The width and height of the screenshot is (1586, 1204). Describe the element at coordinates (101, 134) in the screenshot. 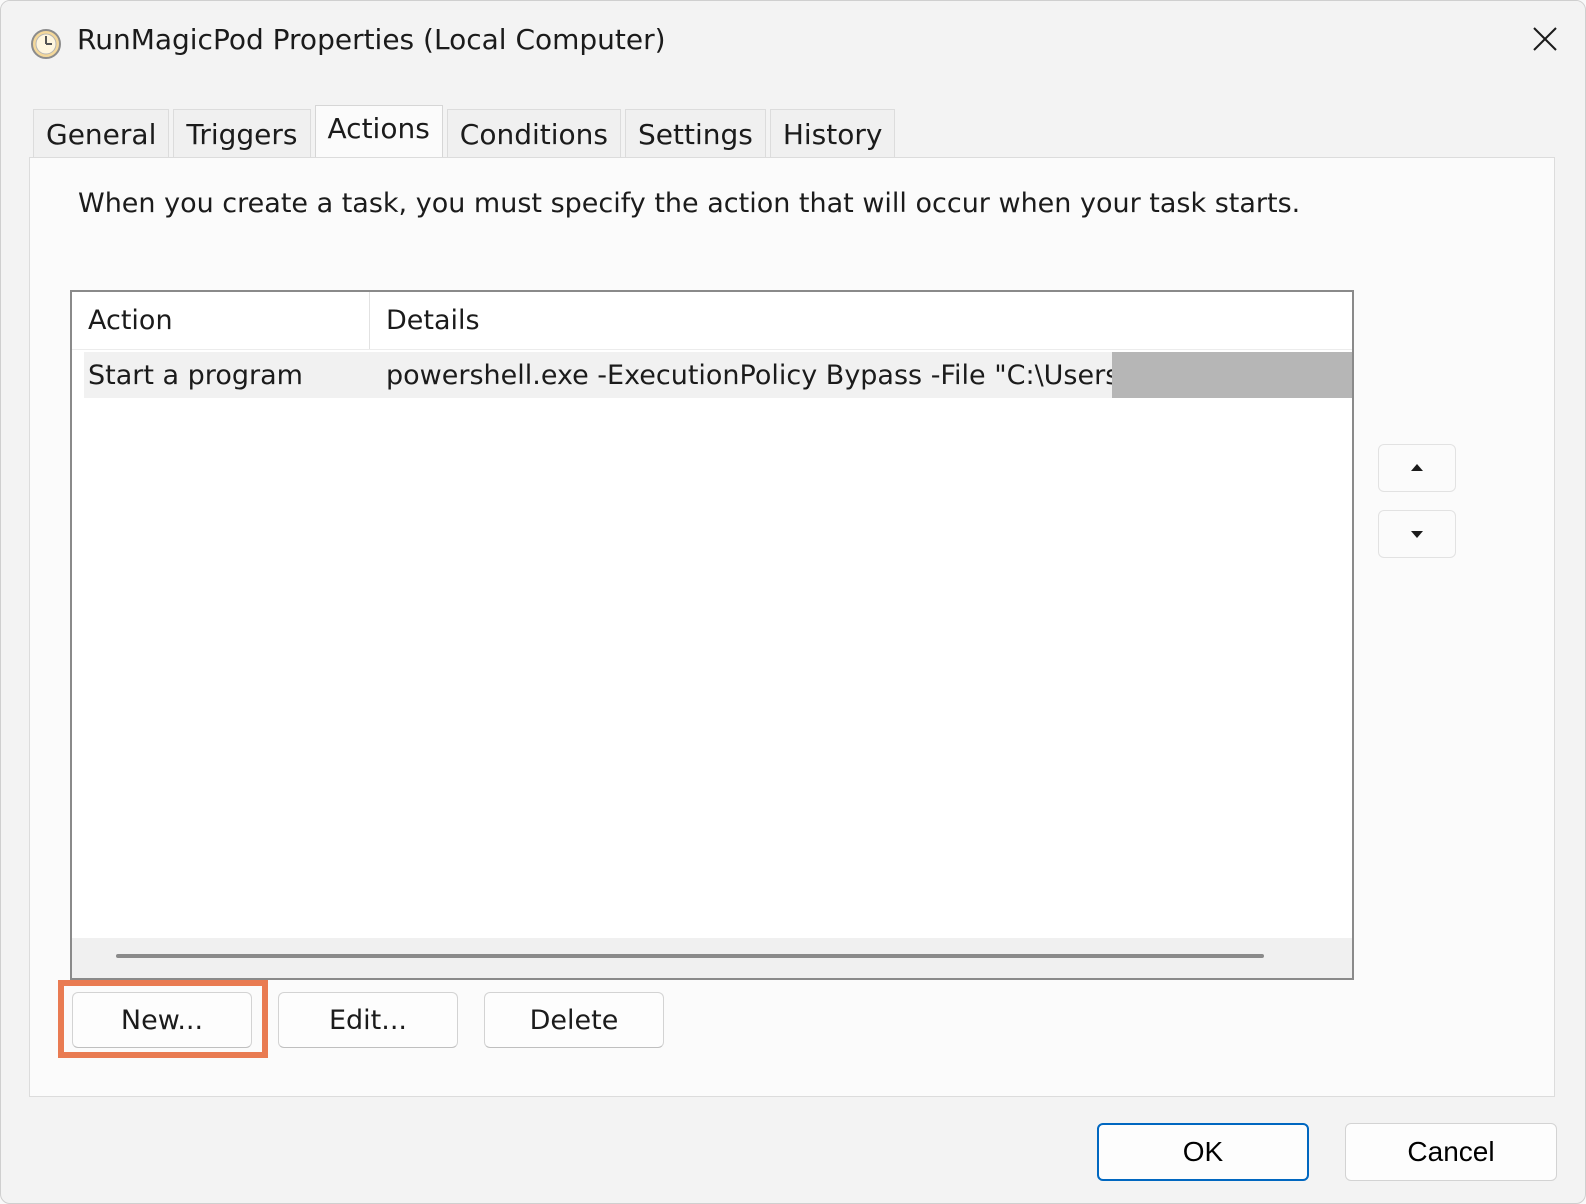

I see `tab-general: General` at that location.